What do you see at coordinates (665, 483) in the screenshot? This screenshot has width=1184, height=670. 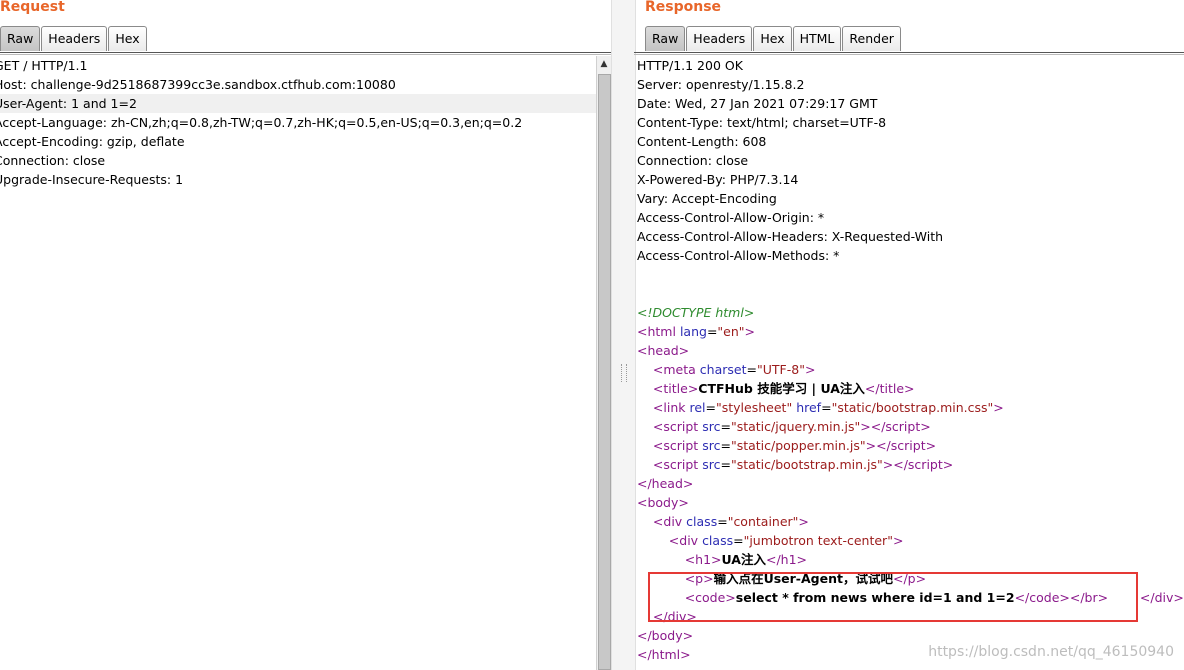 I see `head-close-line: </head>` at bounding box center [665, 483].